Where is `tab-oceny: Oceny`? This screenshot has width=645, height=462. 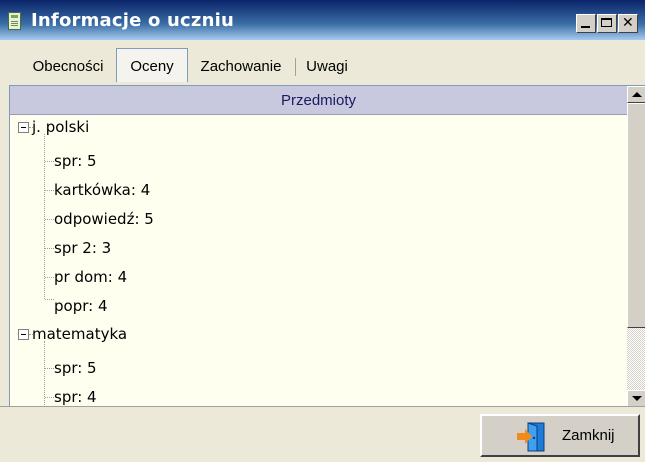 tab-oceny: Oceny is located at coordinates (152, 65).